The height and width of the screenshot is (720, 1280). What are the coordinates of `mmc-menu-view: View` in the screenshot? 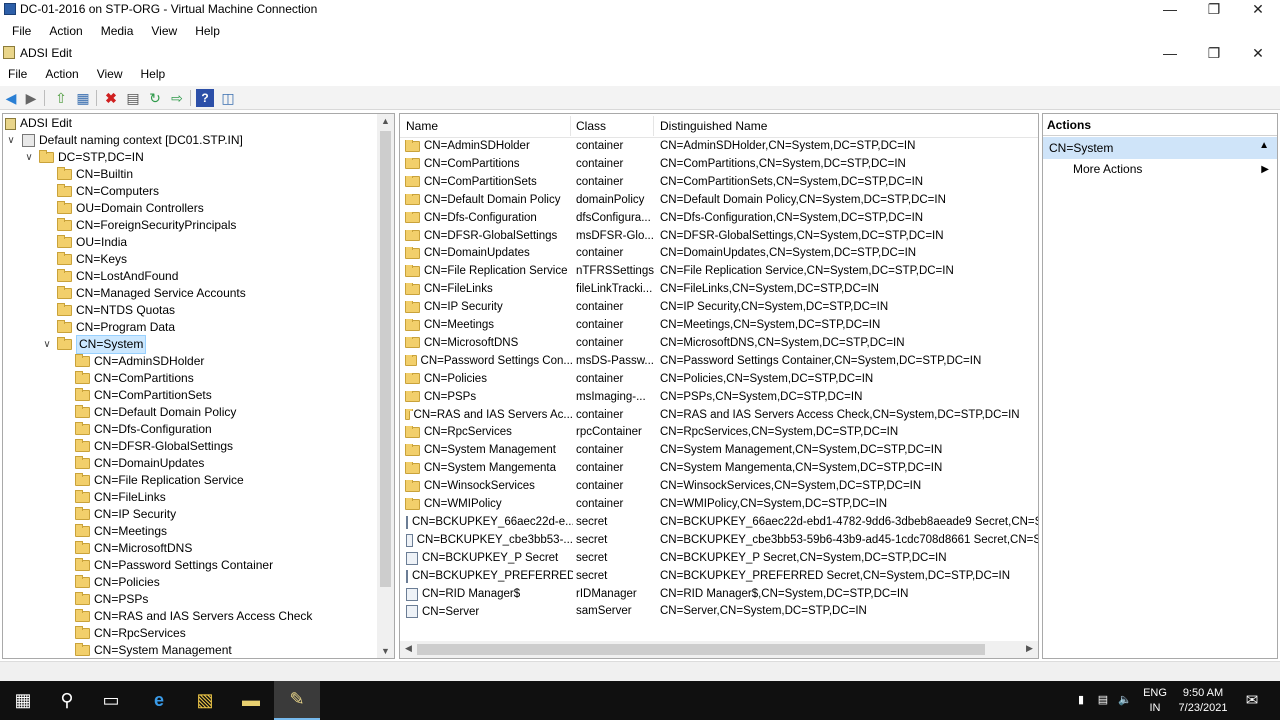 It's located at (110, 74).